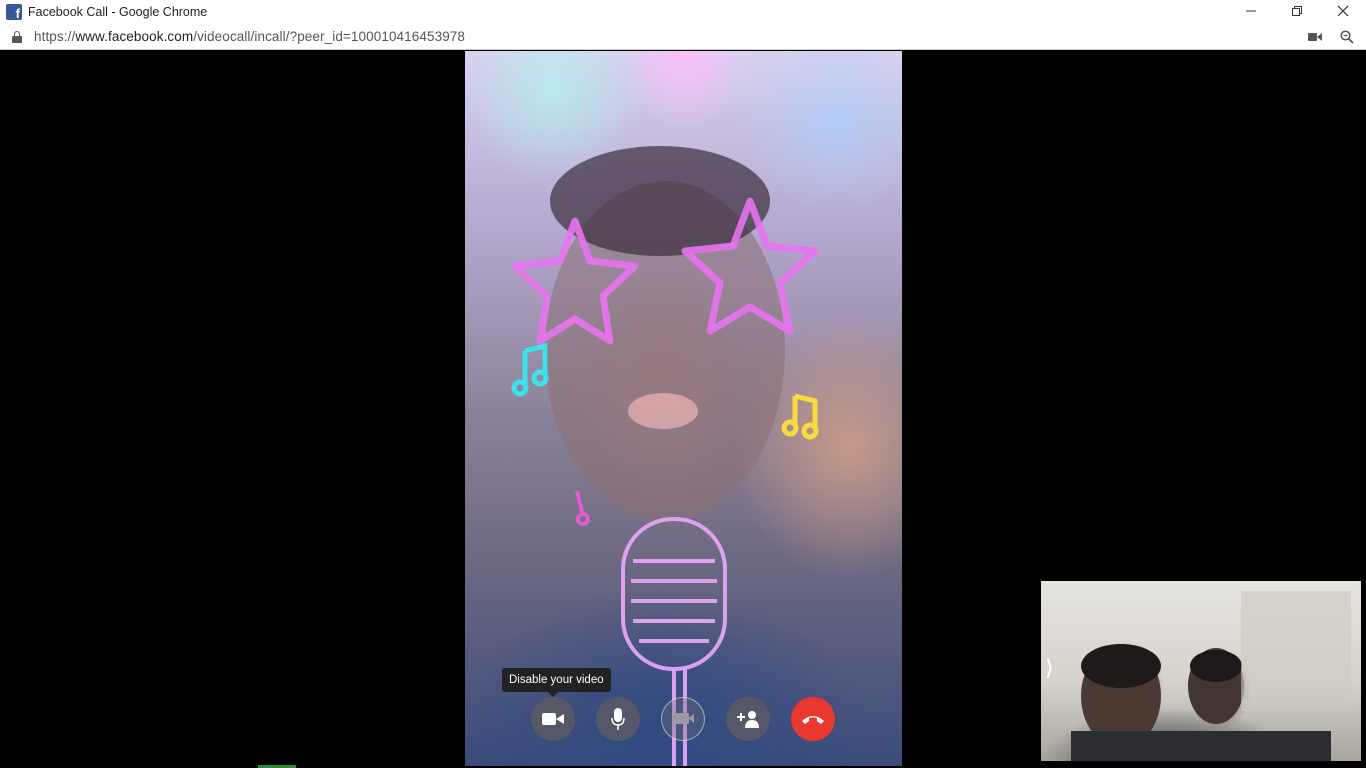 This screenshot has width=1366, height=768. I want to click on microphone-icon, so click(618, 719).